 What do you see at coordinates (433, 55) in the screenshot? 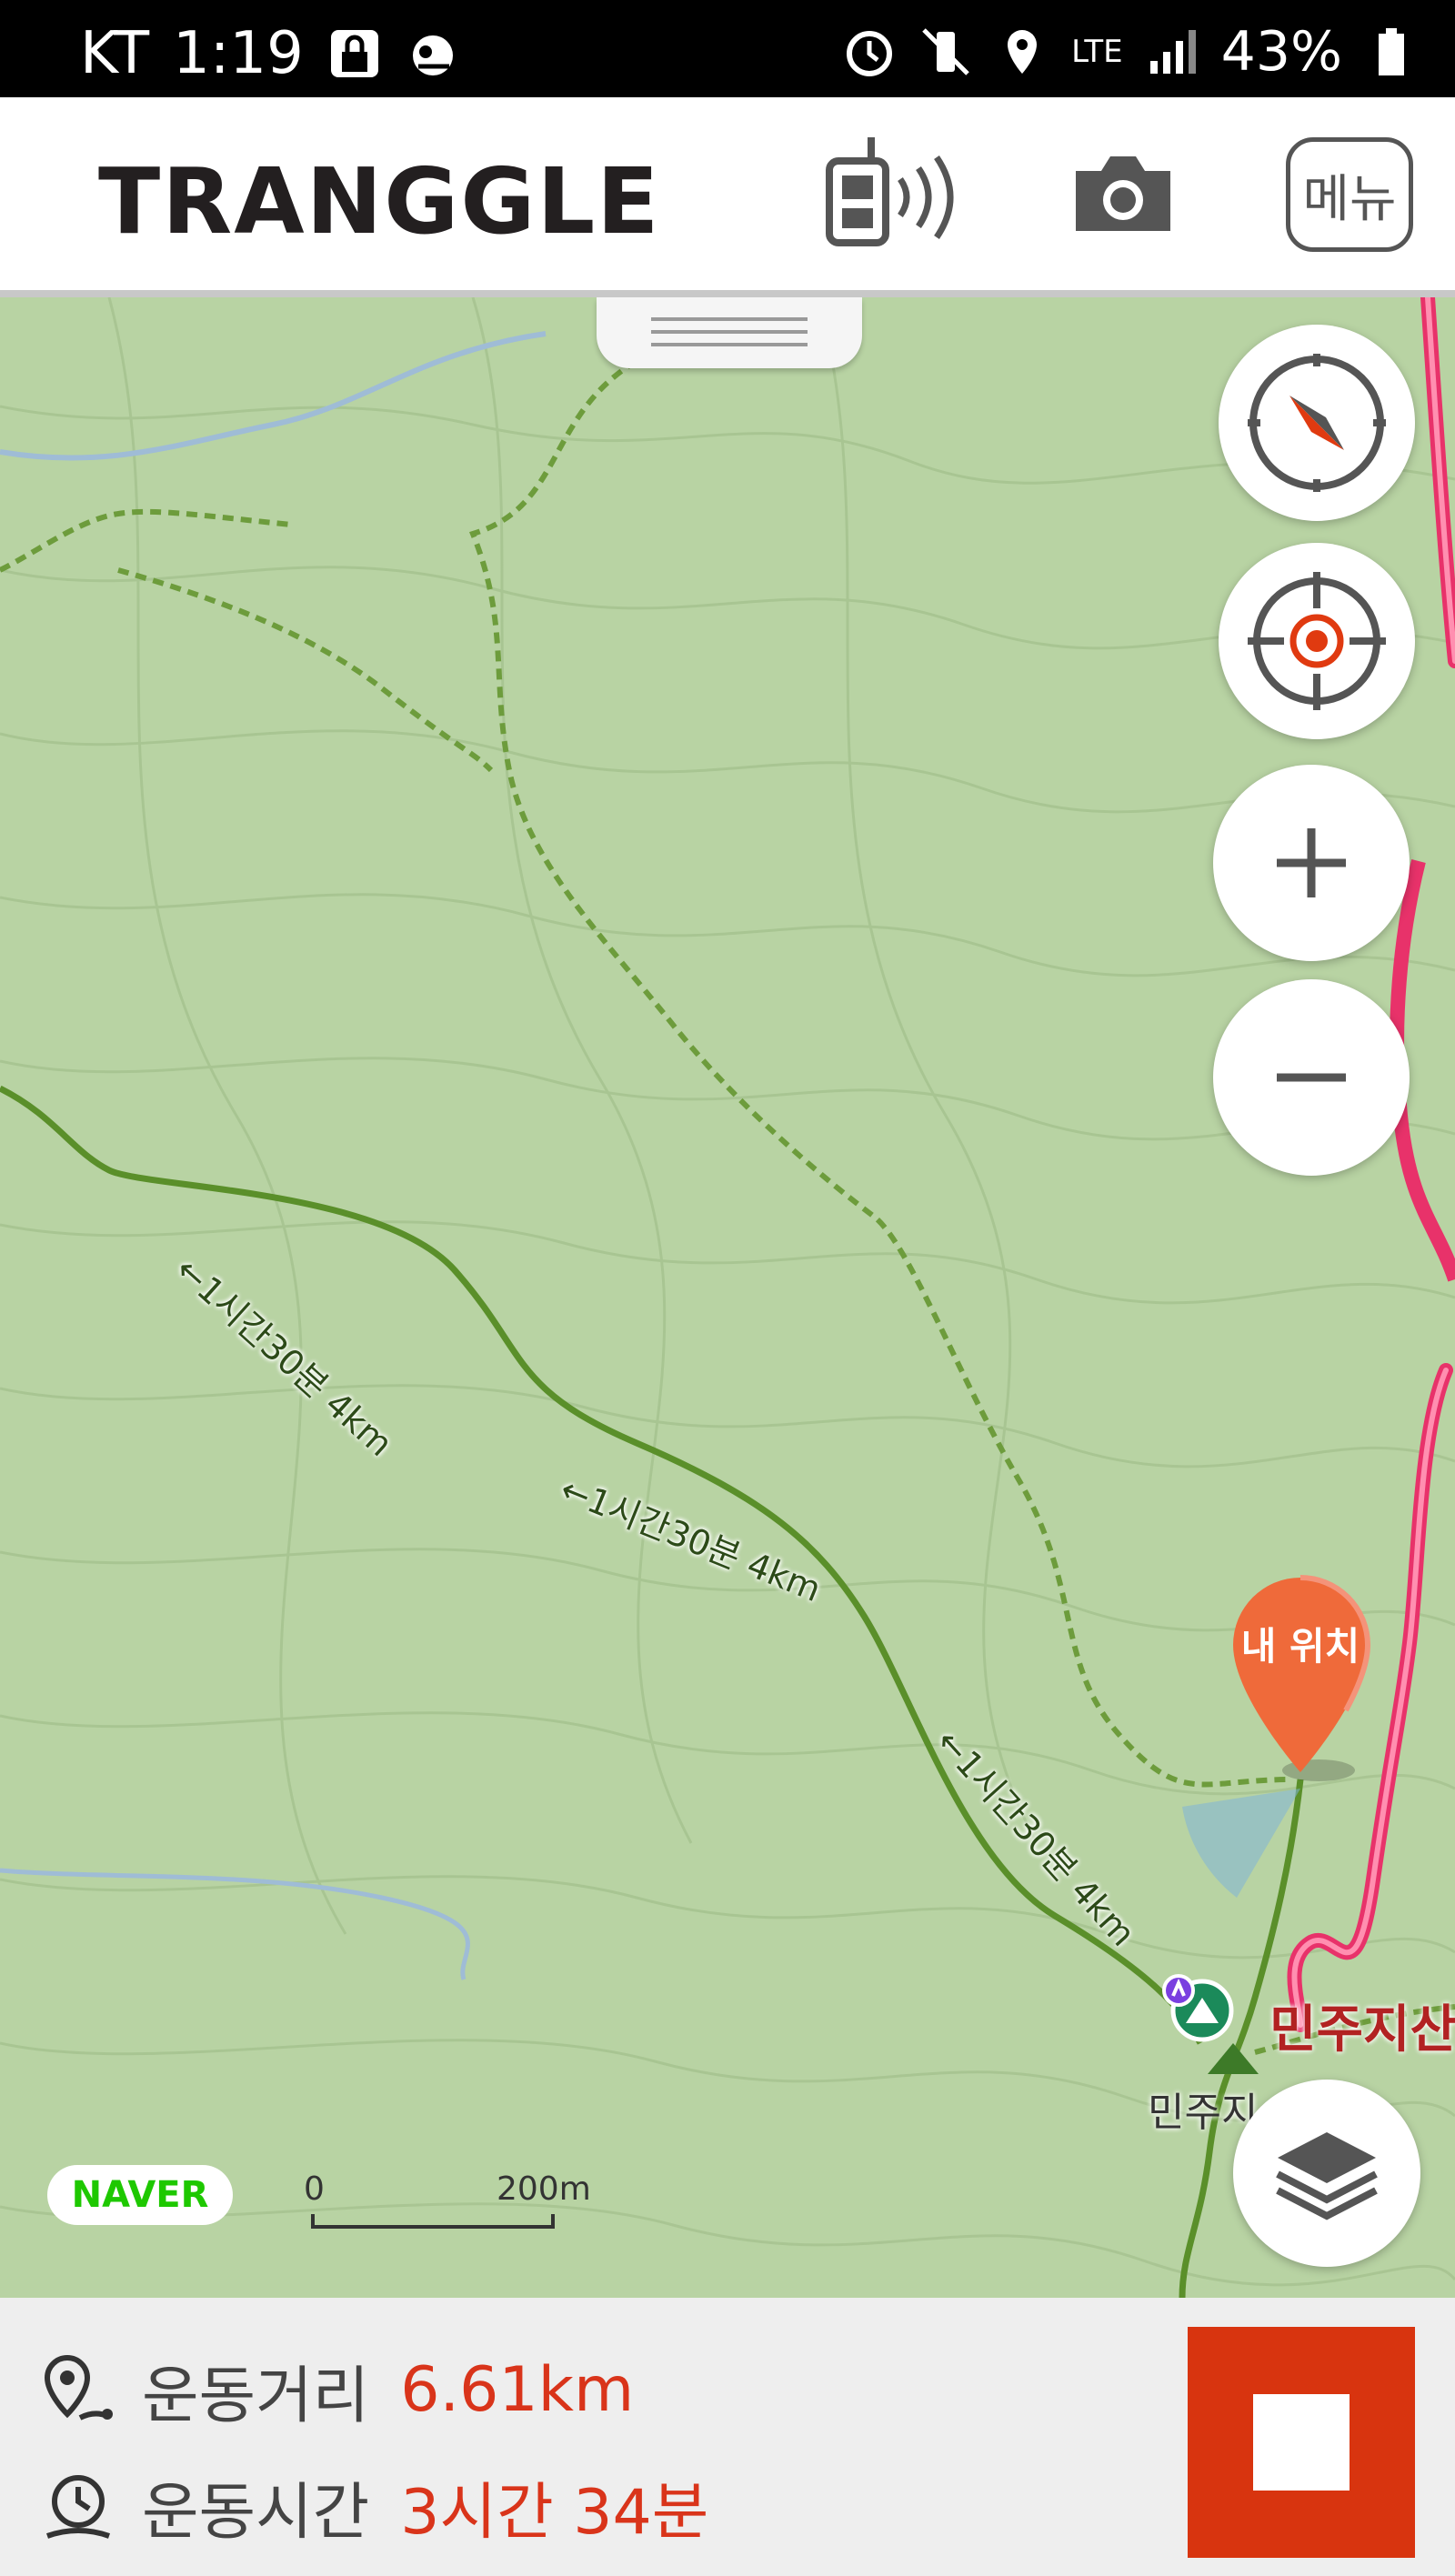
I see `weather-icon` at bounding box center [433, 55].